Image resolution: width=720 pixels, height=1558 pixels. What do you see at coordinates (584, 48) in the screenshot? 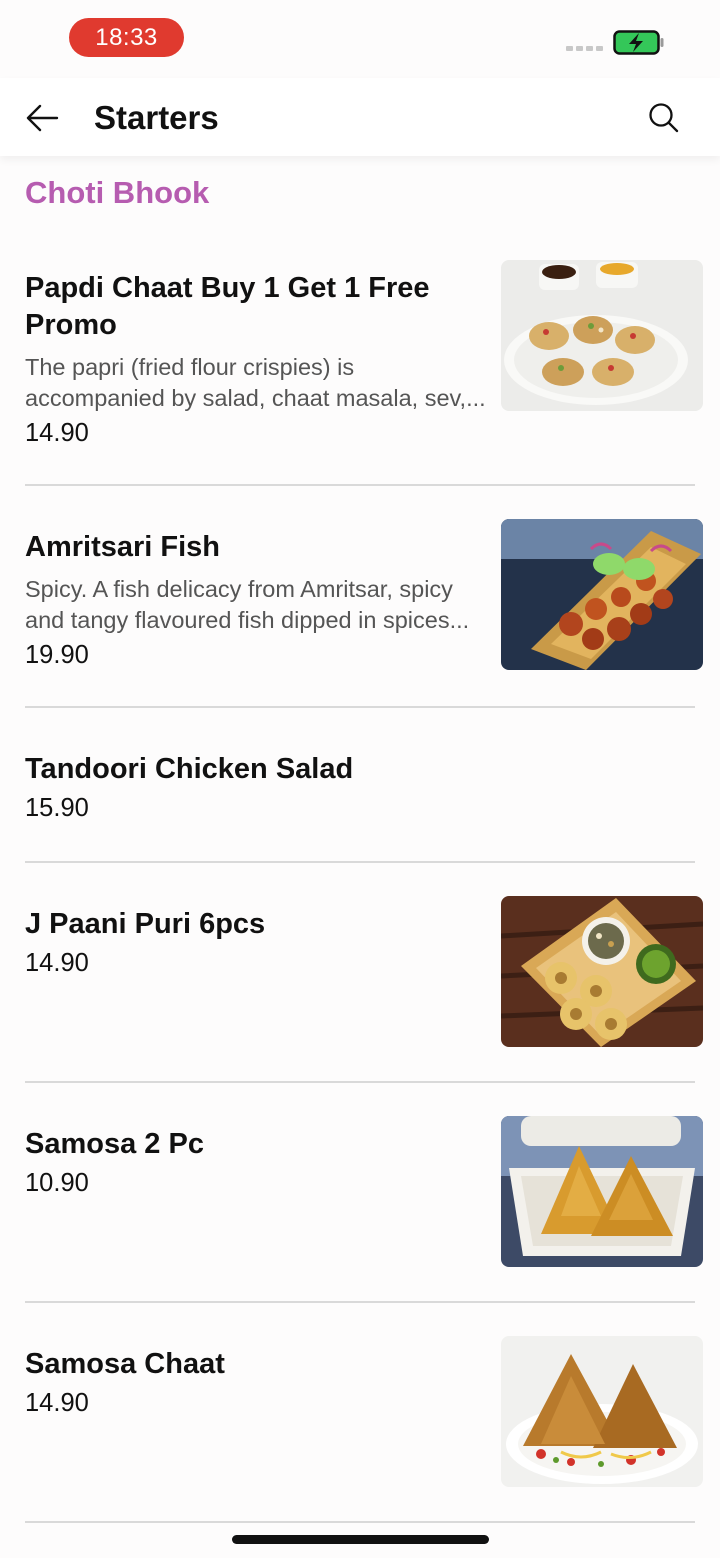
I see `signal-icon` at bounding box center [584, 48].